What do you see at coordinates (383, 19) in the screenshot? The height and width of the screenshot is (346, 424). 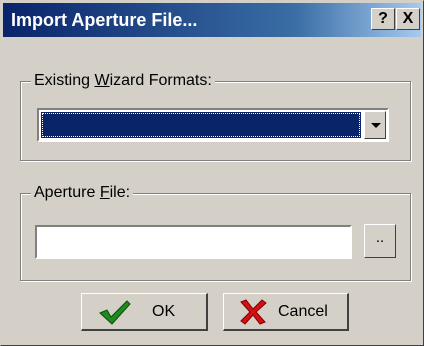 I see `help-button: ?` at bounding box center [383, 19].